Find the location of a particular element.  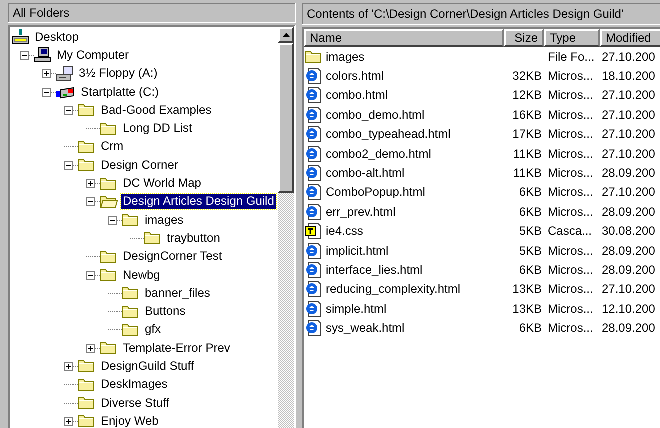

file-name: combo_typeahead.html is located at coordinates (388, 134).